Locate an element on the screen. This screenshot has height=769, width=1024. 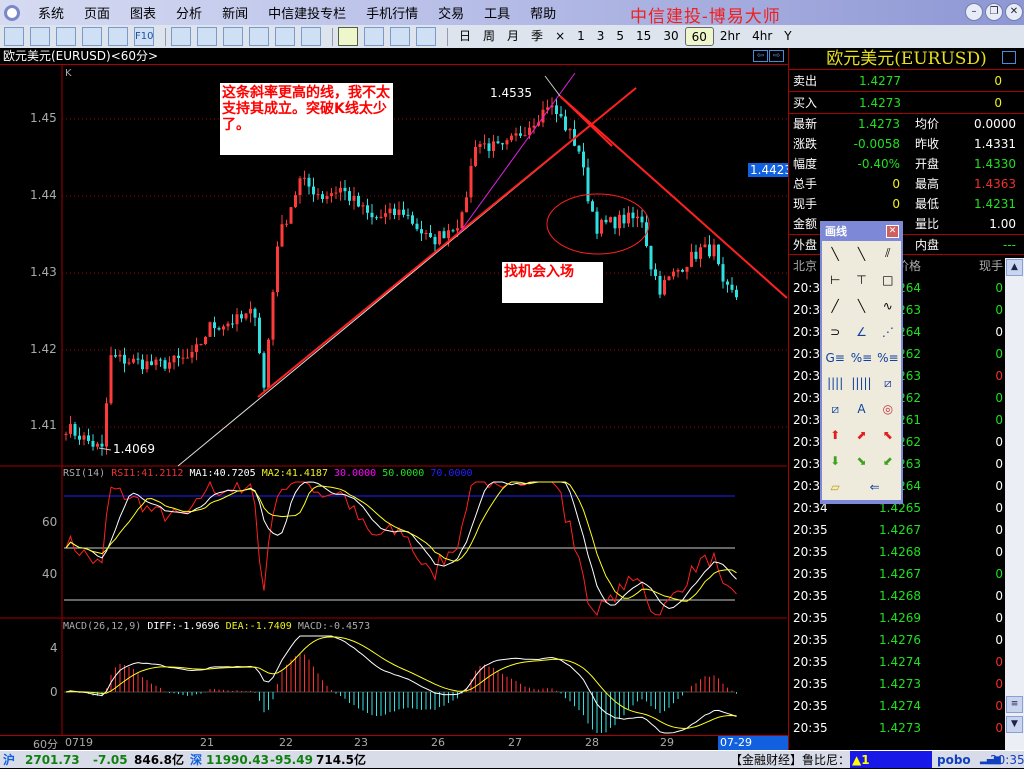
line-chart-icon is located at coordinates (40, 36).